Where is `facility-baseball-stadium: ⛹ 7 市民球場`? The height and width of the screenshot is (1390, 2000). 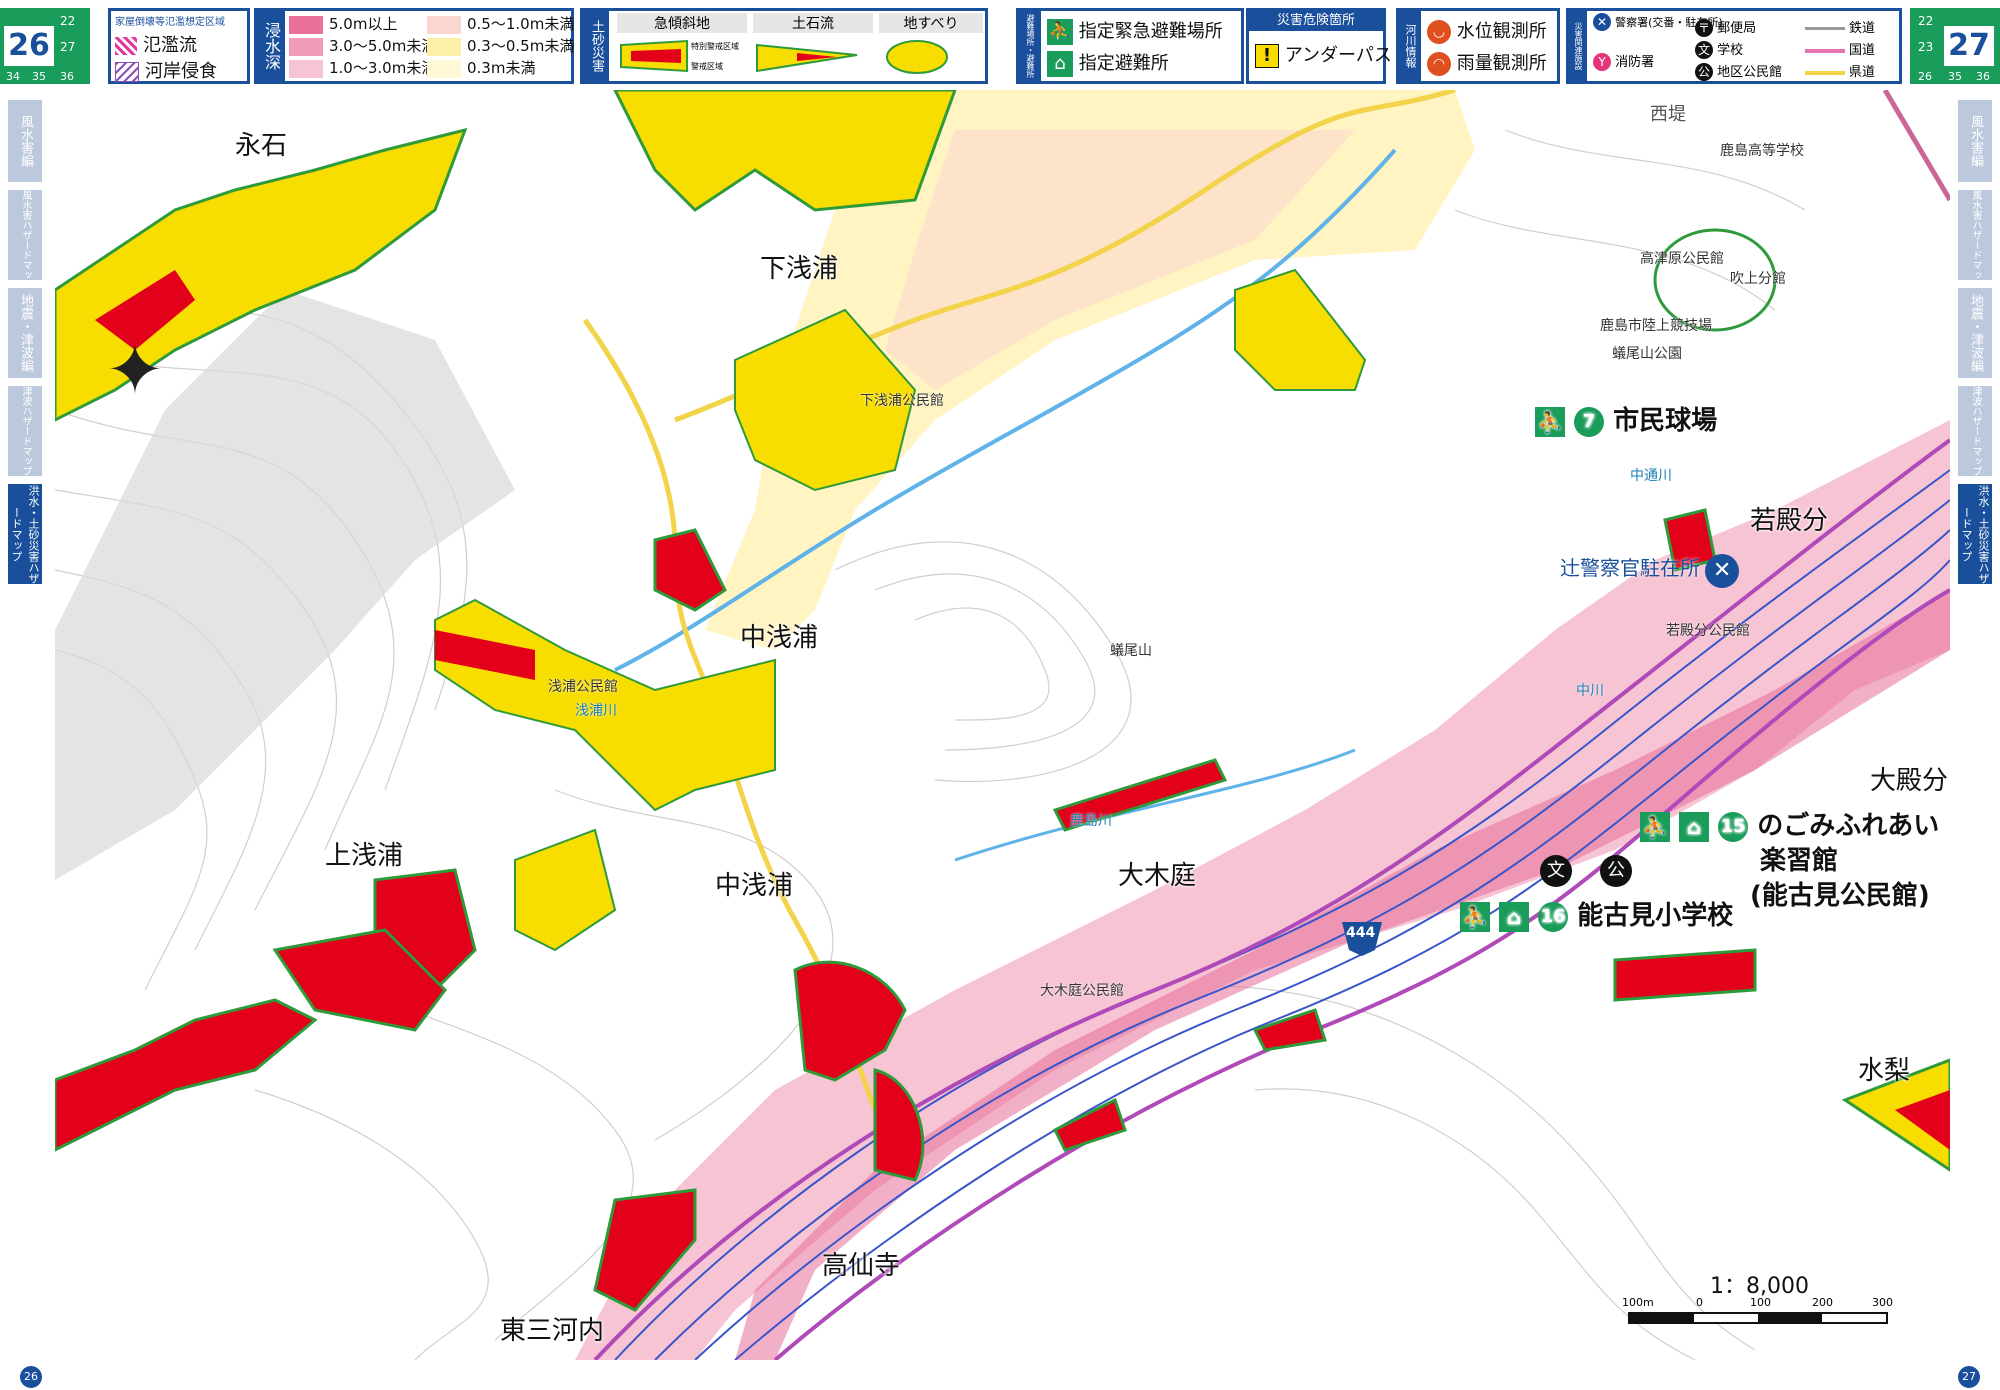 facility-baseball-stadium: ⛹ 7 市民球場 is located at coordinates (1626, 418).